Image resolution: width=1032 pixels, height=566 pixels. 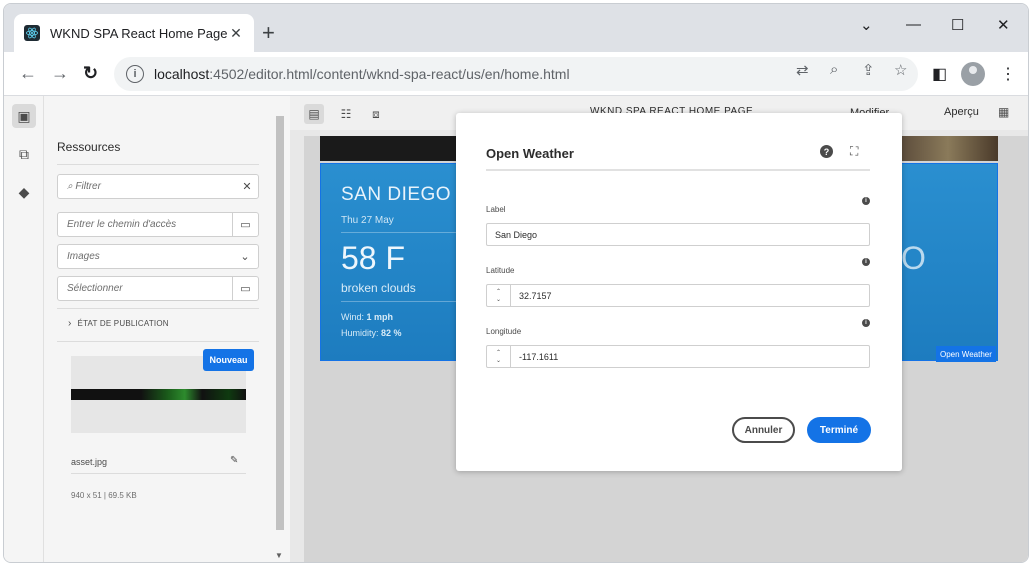 What do you see at coordinates (89, 462) in the screenshot?
I see `asset-name: asset.jpg` at bounding box center [89, 462].